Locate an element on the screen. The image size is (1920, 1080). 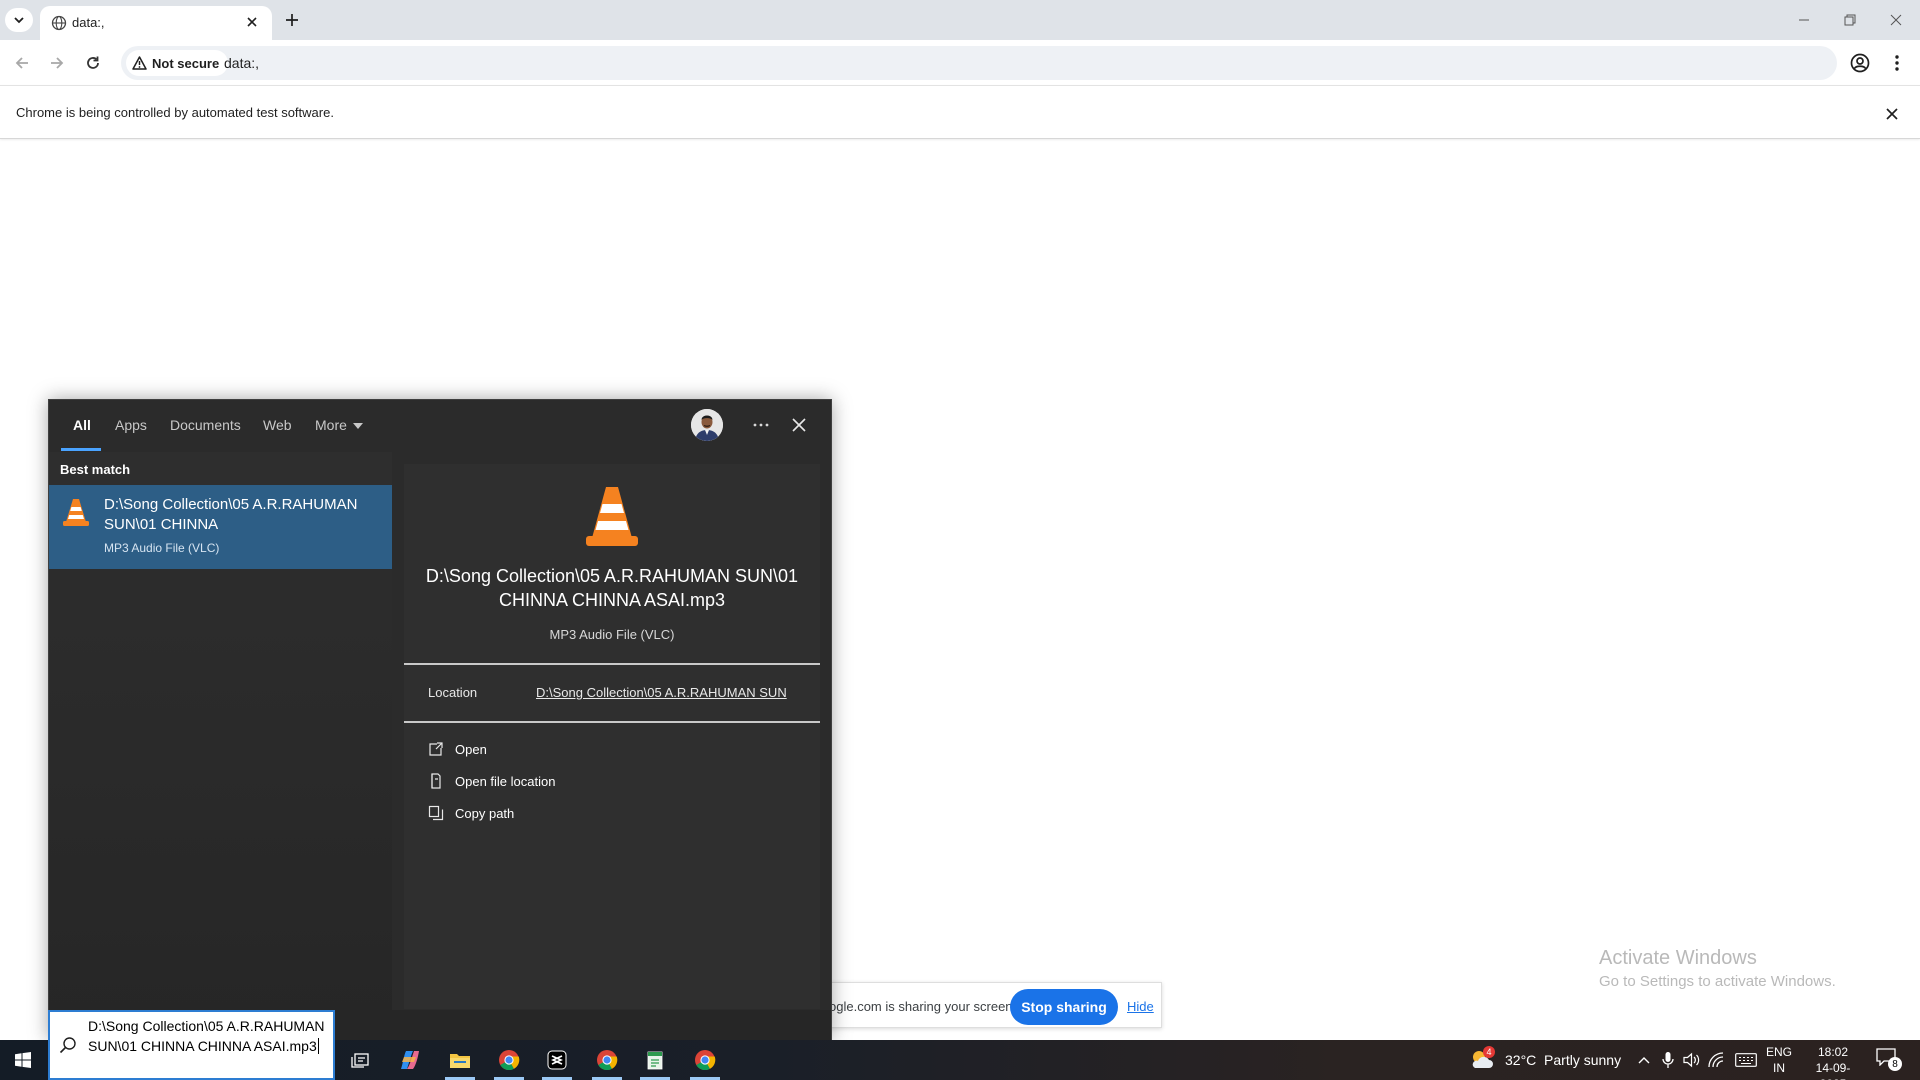
start-button is located at coordinates (23, 1060).